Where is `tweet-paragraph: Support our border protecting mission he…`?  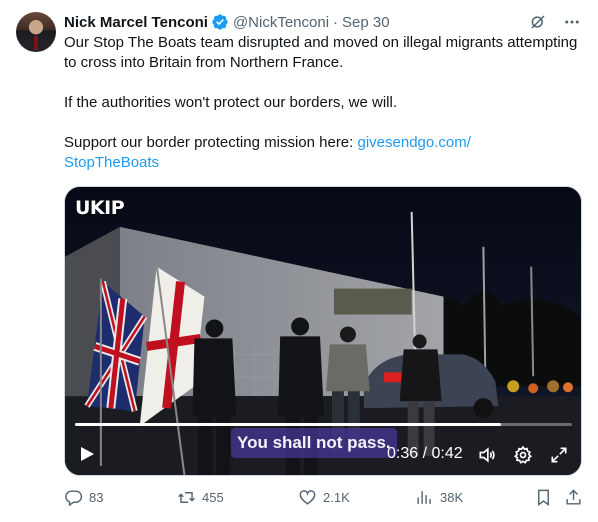 tweet-paragraph: Support our border protecting mission he… is located at coordinates (324, 153).